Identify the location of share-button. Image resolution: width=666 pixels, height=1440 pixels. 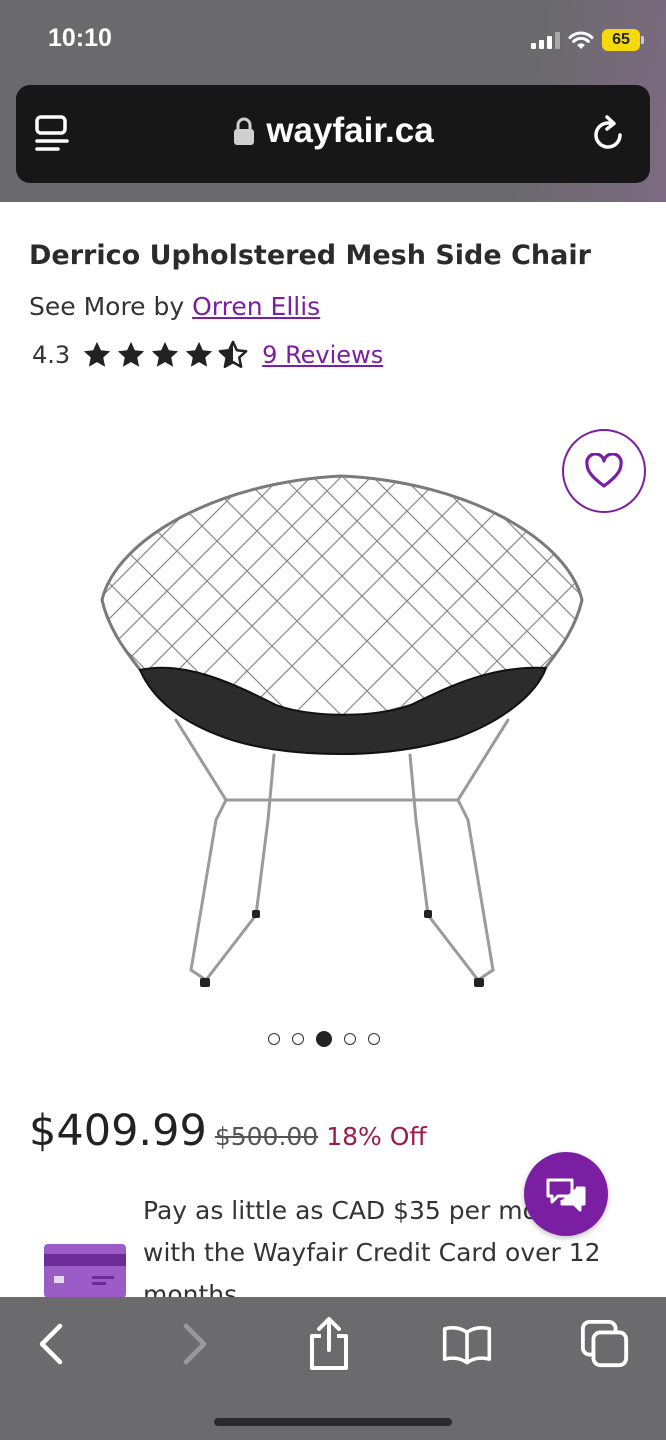
(329, 1343).